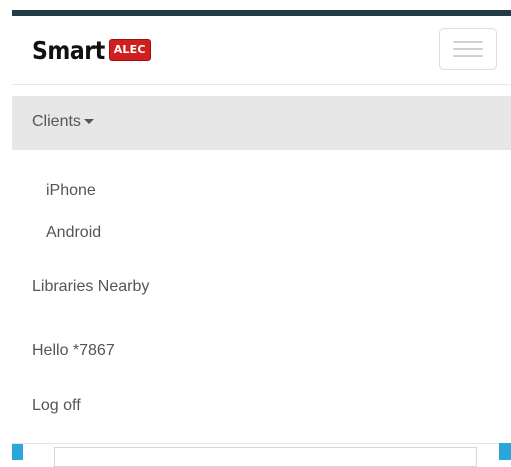 This screenshot has width=511, height=467. I want to click on caret-down-icon, so click(88, 122).